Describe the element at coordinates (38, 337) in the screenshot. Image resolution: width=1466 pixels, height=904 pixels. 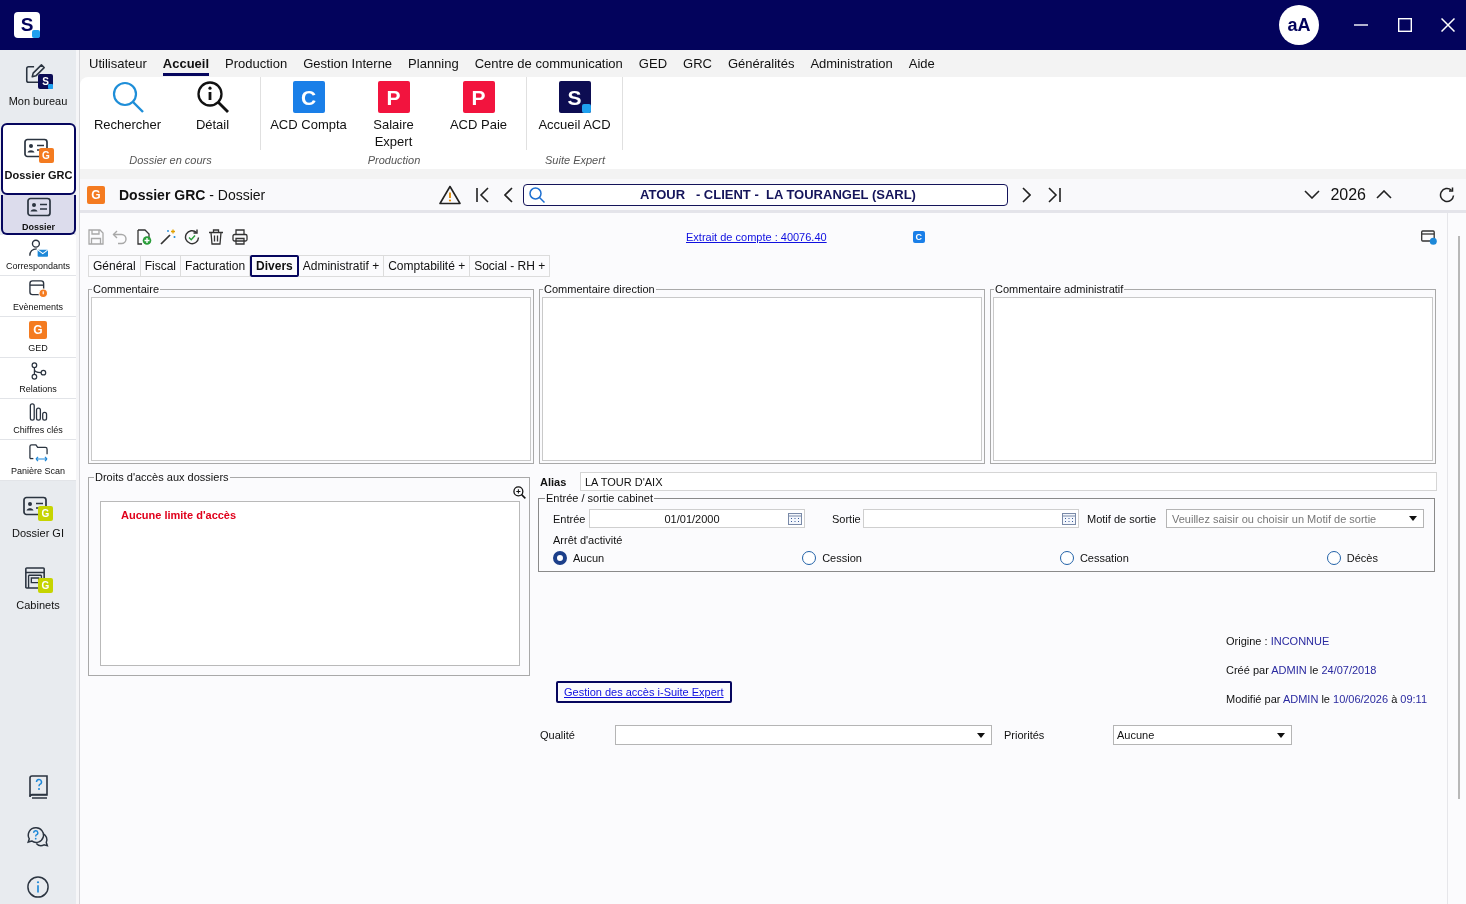
I see `sidebar-subitem: G GED` at that location.